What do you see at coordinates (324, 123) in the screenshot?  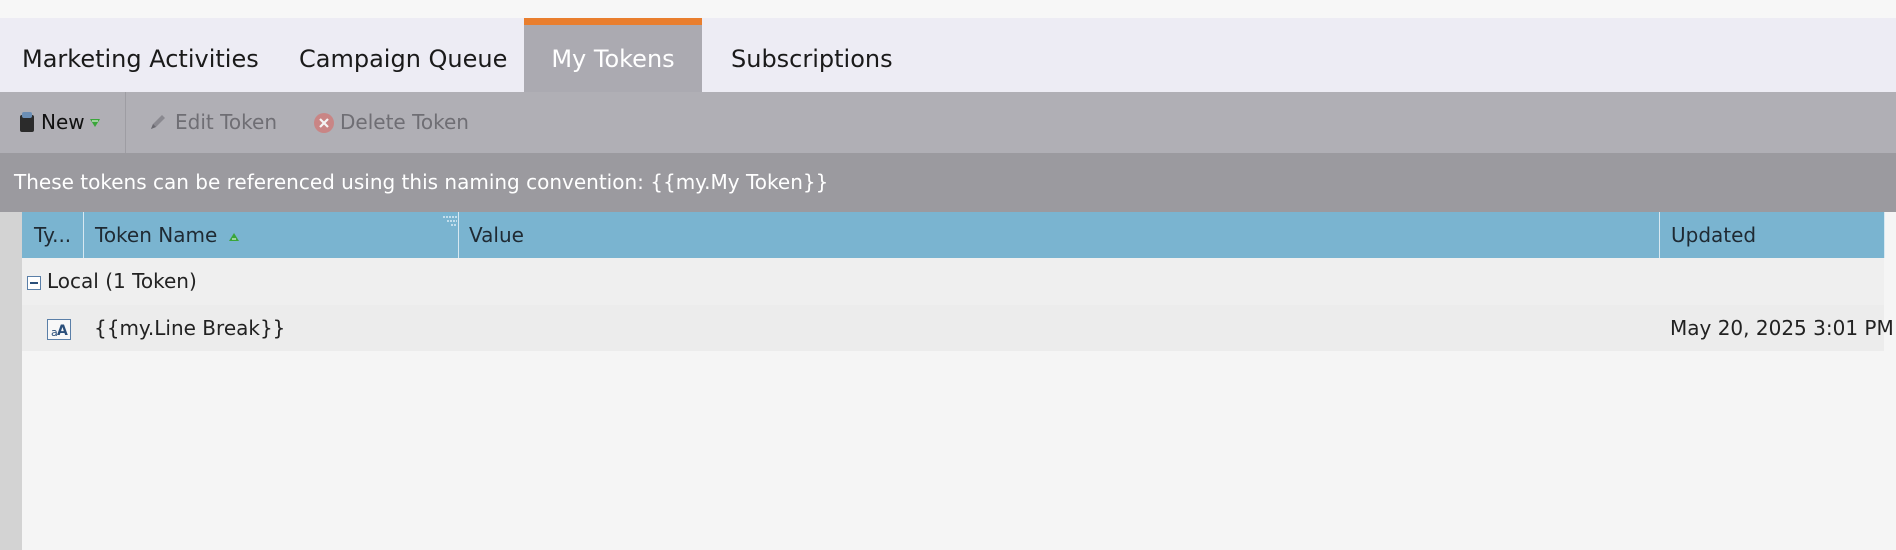 I see `delete-x-icon` at bounding box center [324, 123].